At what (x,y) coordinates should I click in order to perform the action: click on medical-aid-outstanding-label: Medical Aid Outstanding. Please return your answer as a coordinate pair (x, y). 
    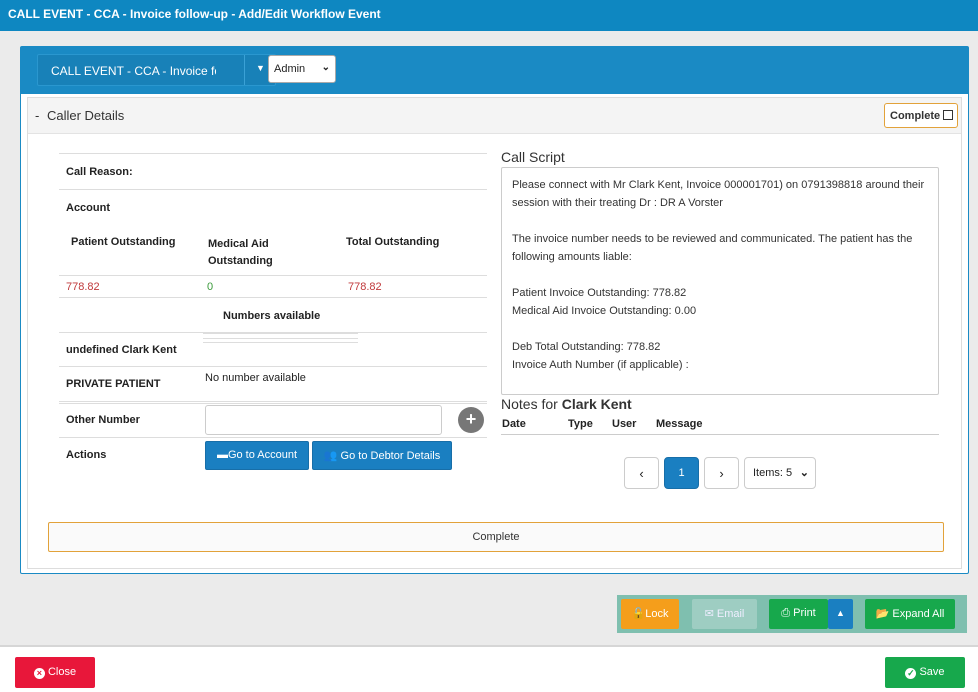
    Looking at the image, I should click on (240, 252).